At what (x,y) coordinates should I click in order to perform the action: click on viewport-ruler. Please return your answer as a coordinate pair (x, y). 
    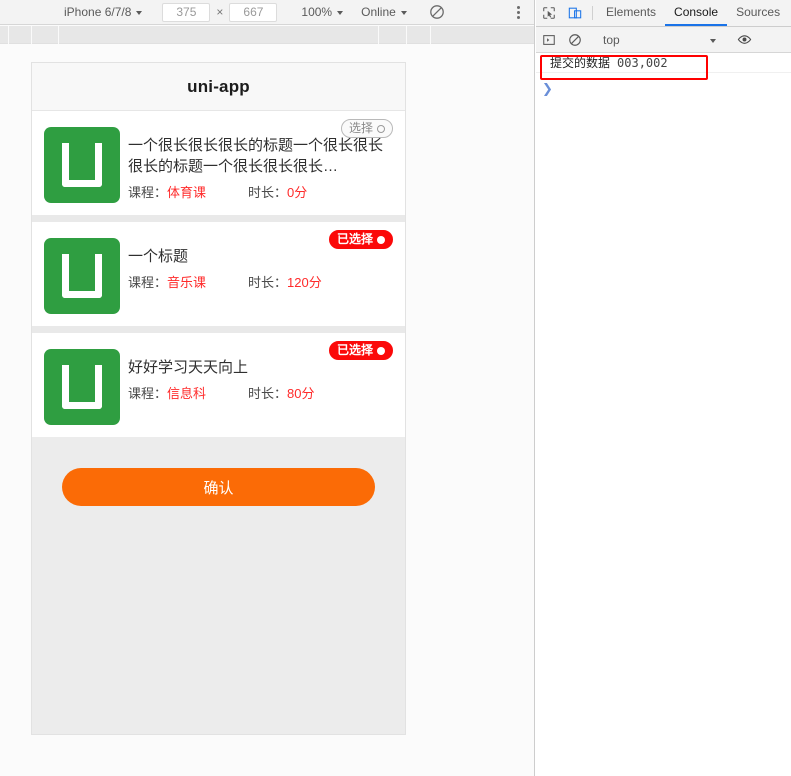
    Looking at the image, I should click on (267, 35).